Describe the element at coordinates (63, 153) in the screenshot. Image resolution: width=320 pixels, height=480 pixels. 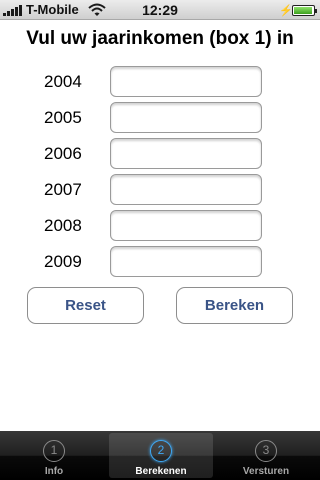
I see `year-label: 2006` at that location.